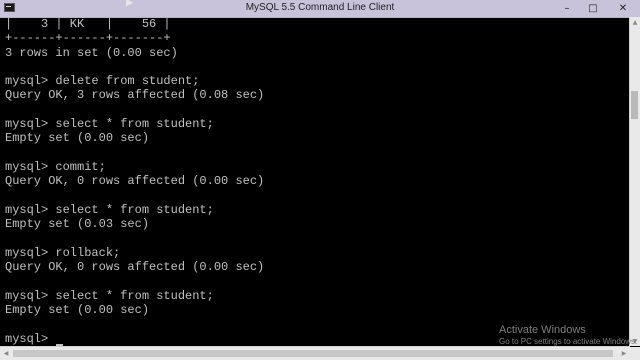 The height and width of the screenshot is (360, 640). Describe the element at coordinates (88, 24) in the screenshot. I see `console-line: | 3 | KK | 56 |` at that location.